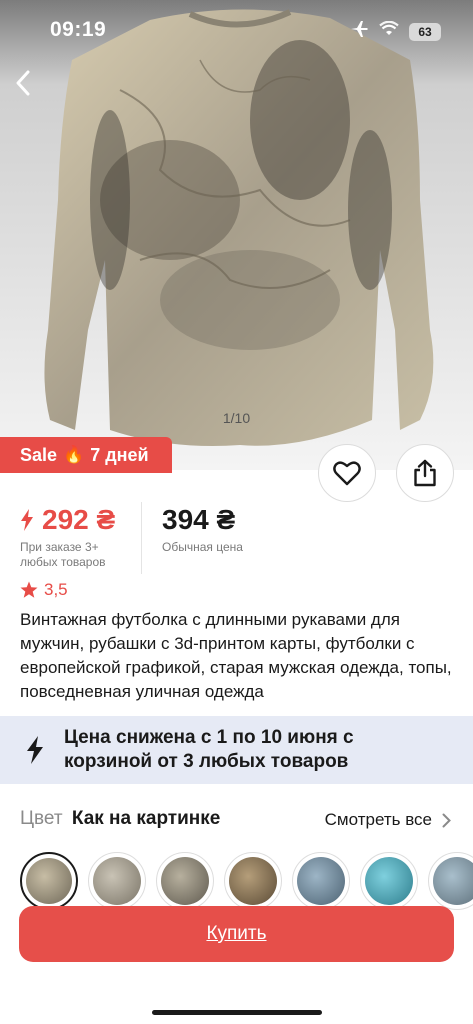  I want to click on sale-label: Sale, so click(39, 454).